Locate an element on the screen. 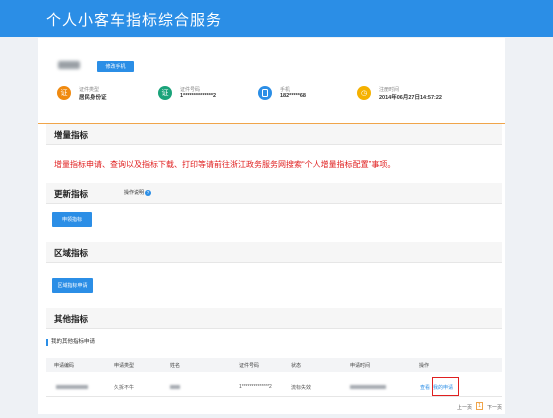 The height and width of the screenshot is (418, 553). help-link: 操作说明? is located at coordinates (138, 192).